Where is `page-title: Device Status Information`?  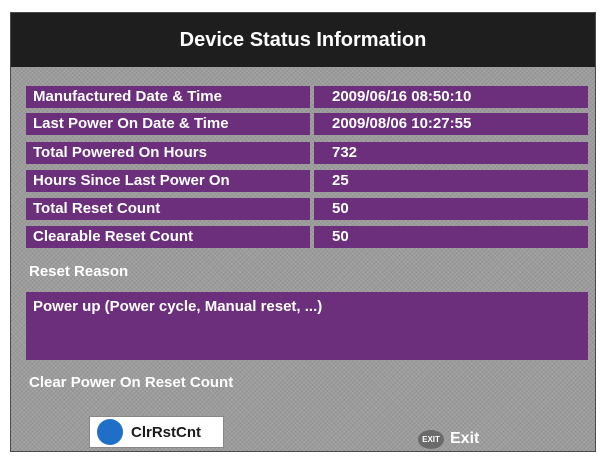
page-title: Device Status Information is located at coordinates (303, 39).